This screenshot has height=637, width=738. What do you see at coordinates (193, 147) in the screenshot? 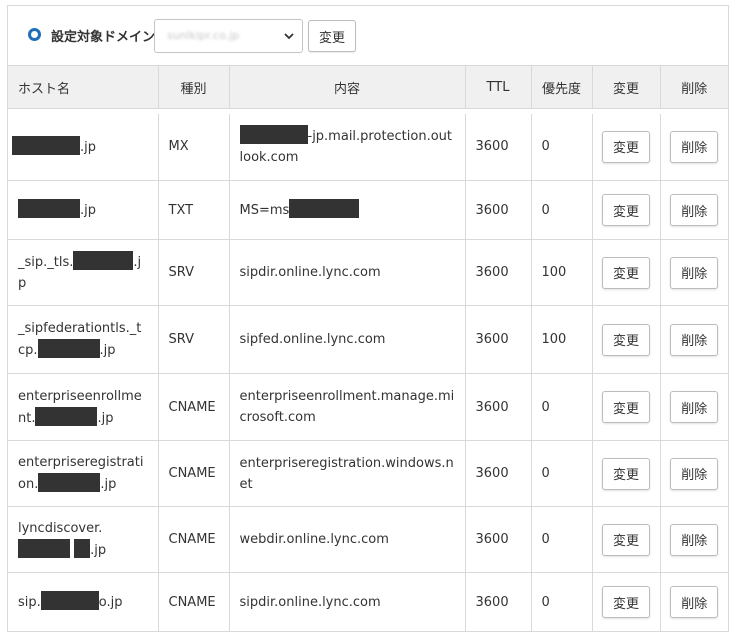
I see `type-cell: MX` at bounding box center [193, 147].